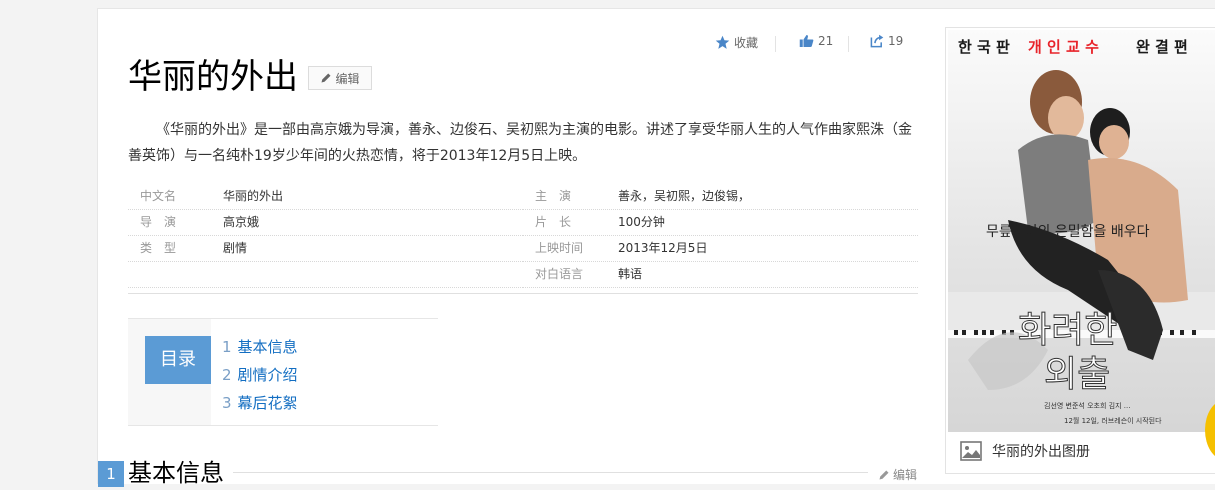  What do you see at coordinates (523, 293) in the screenshot?
I see `info-table-divider` at bounding box center [523, 293].